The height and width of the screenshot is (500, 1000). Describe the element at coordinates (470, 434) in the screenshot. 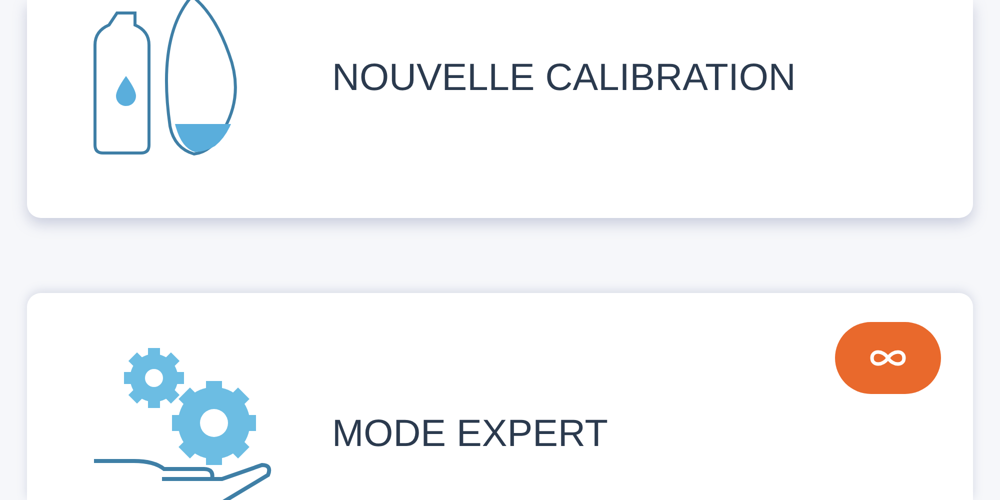

I see `card-title: MODE EXPERT` at that location.